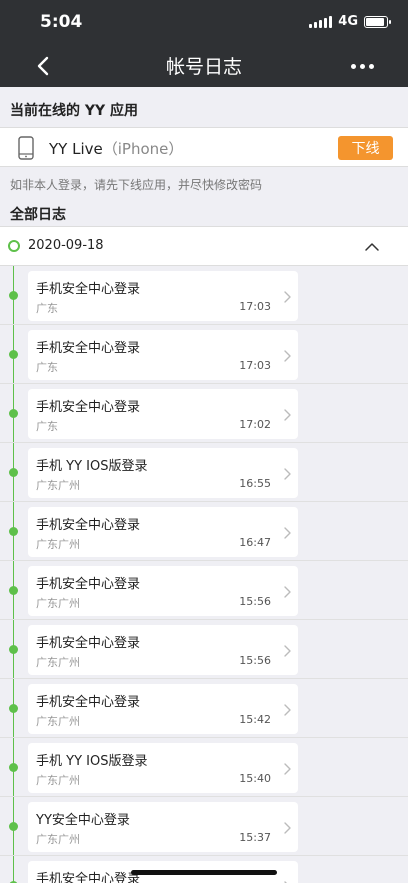 This screenshot has width=408, height=883. Describe the element at coordinates (26, 148) in the screenshot. I see `phone-icon` at that location.